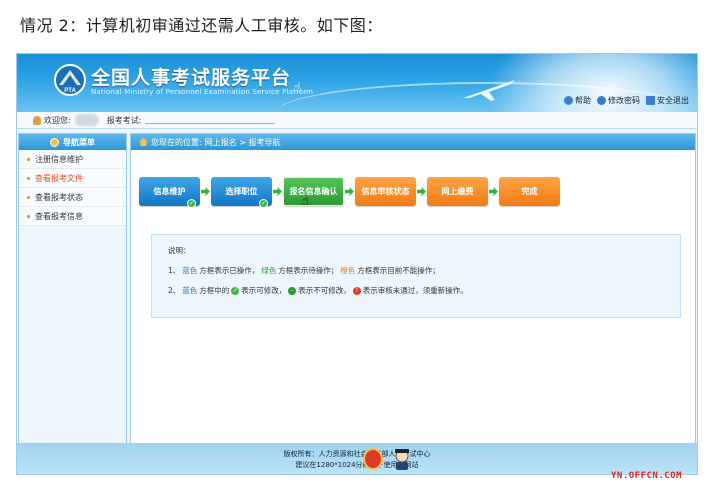  I want to click on national-emblem-icon, so click(373, 459).